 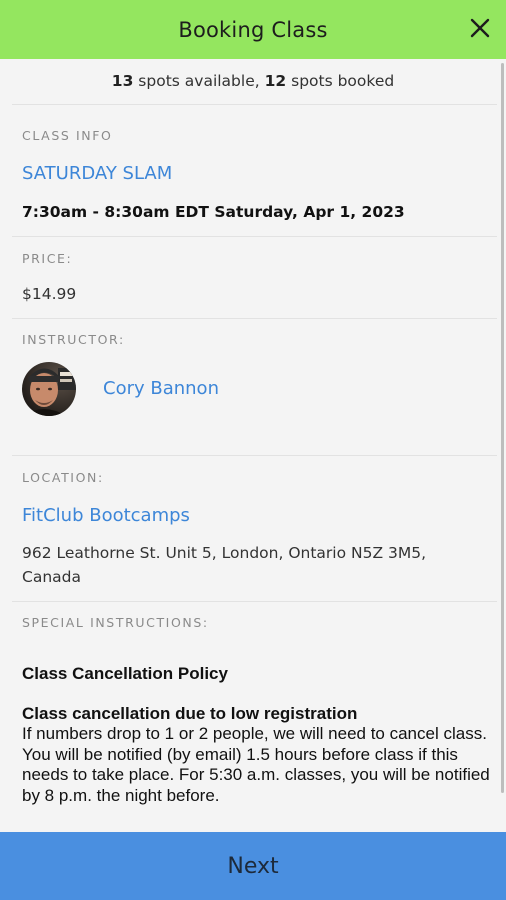 What do you see at coordinates (47, 258) in the screenshot?
I see `price-label: PRICE:` at bounding box center [47, 258].